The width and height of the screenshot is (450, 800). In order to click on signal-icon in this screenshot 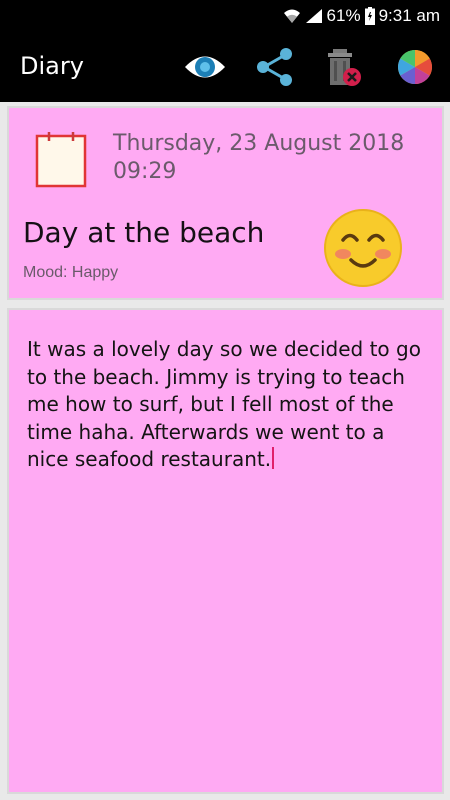, I will do `click(313, 16)`.